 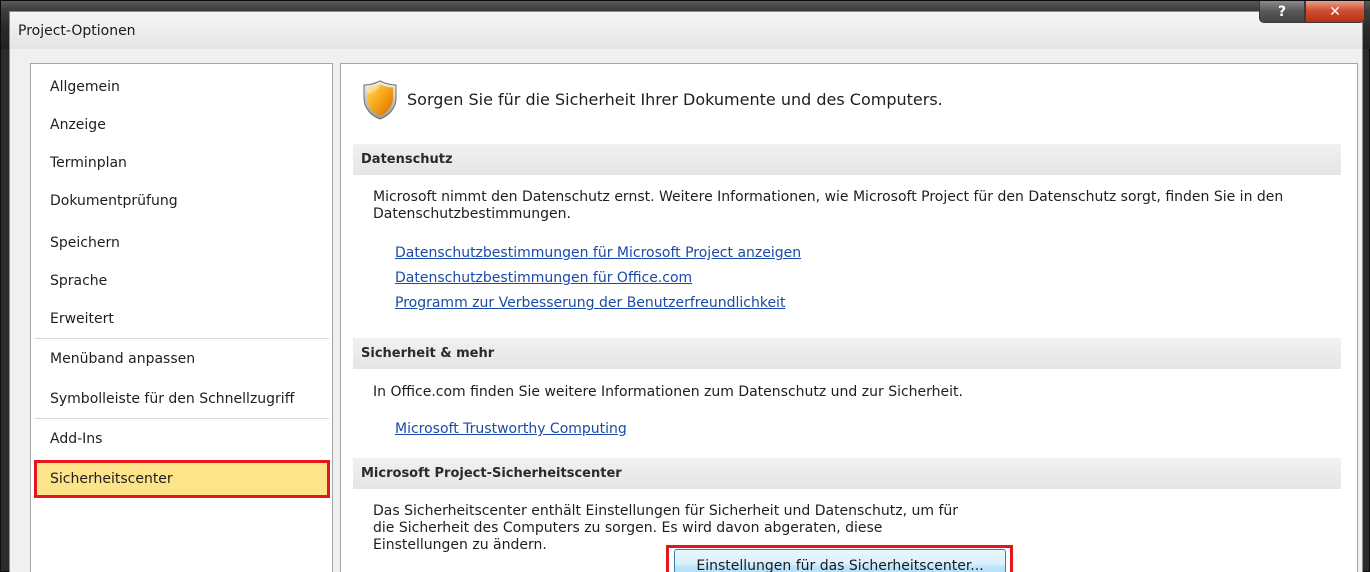 I want to click on title-bar: Project-Optionen ? ✕, so click(x=685, y=25).